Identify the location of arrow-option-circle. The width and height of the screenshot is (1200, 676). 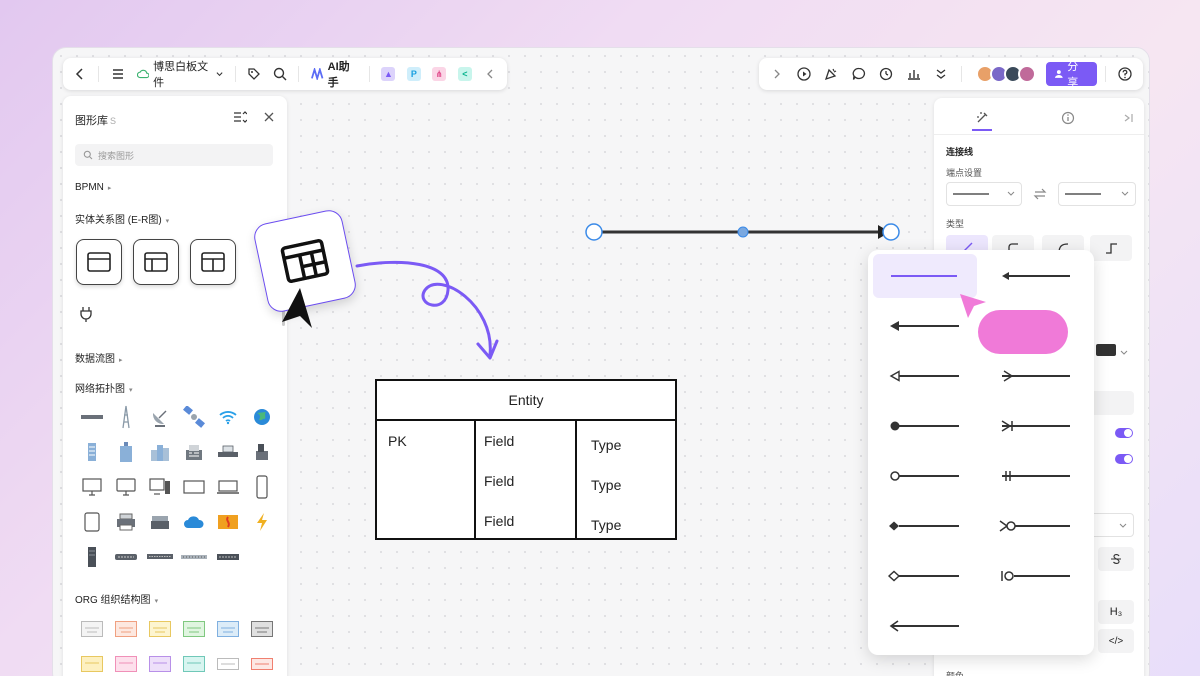
(925, 476).